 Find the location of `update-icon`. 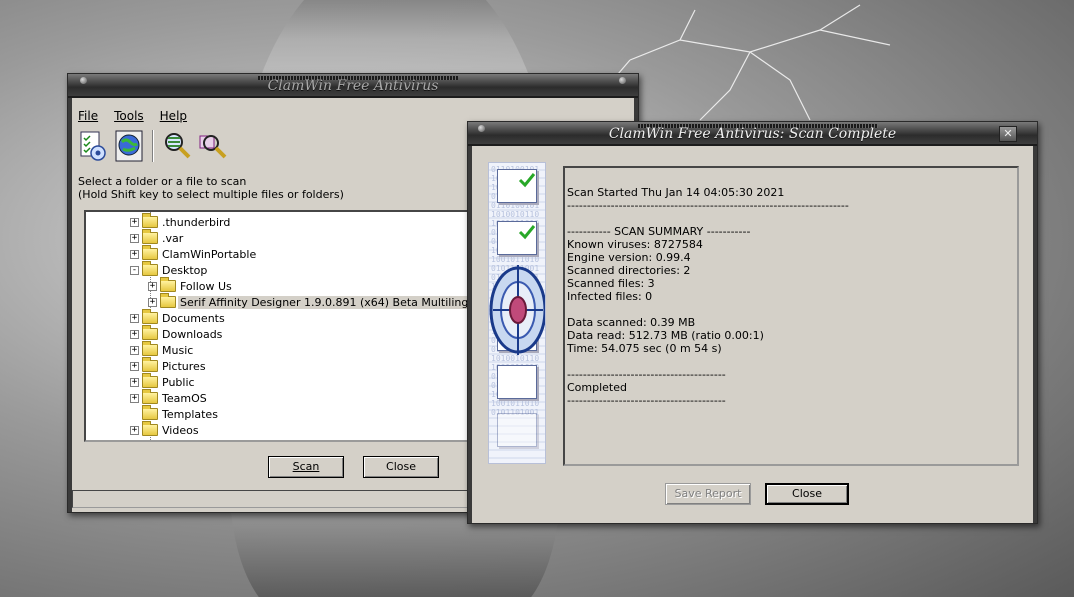

update-icon is located at coordinates (129, 146).